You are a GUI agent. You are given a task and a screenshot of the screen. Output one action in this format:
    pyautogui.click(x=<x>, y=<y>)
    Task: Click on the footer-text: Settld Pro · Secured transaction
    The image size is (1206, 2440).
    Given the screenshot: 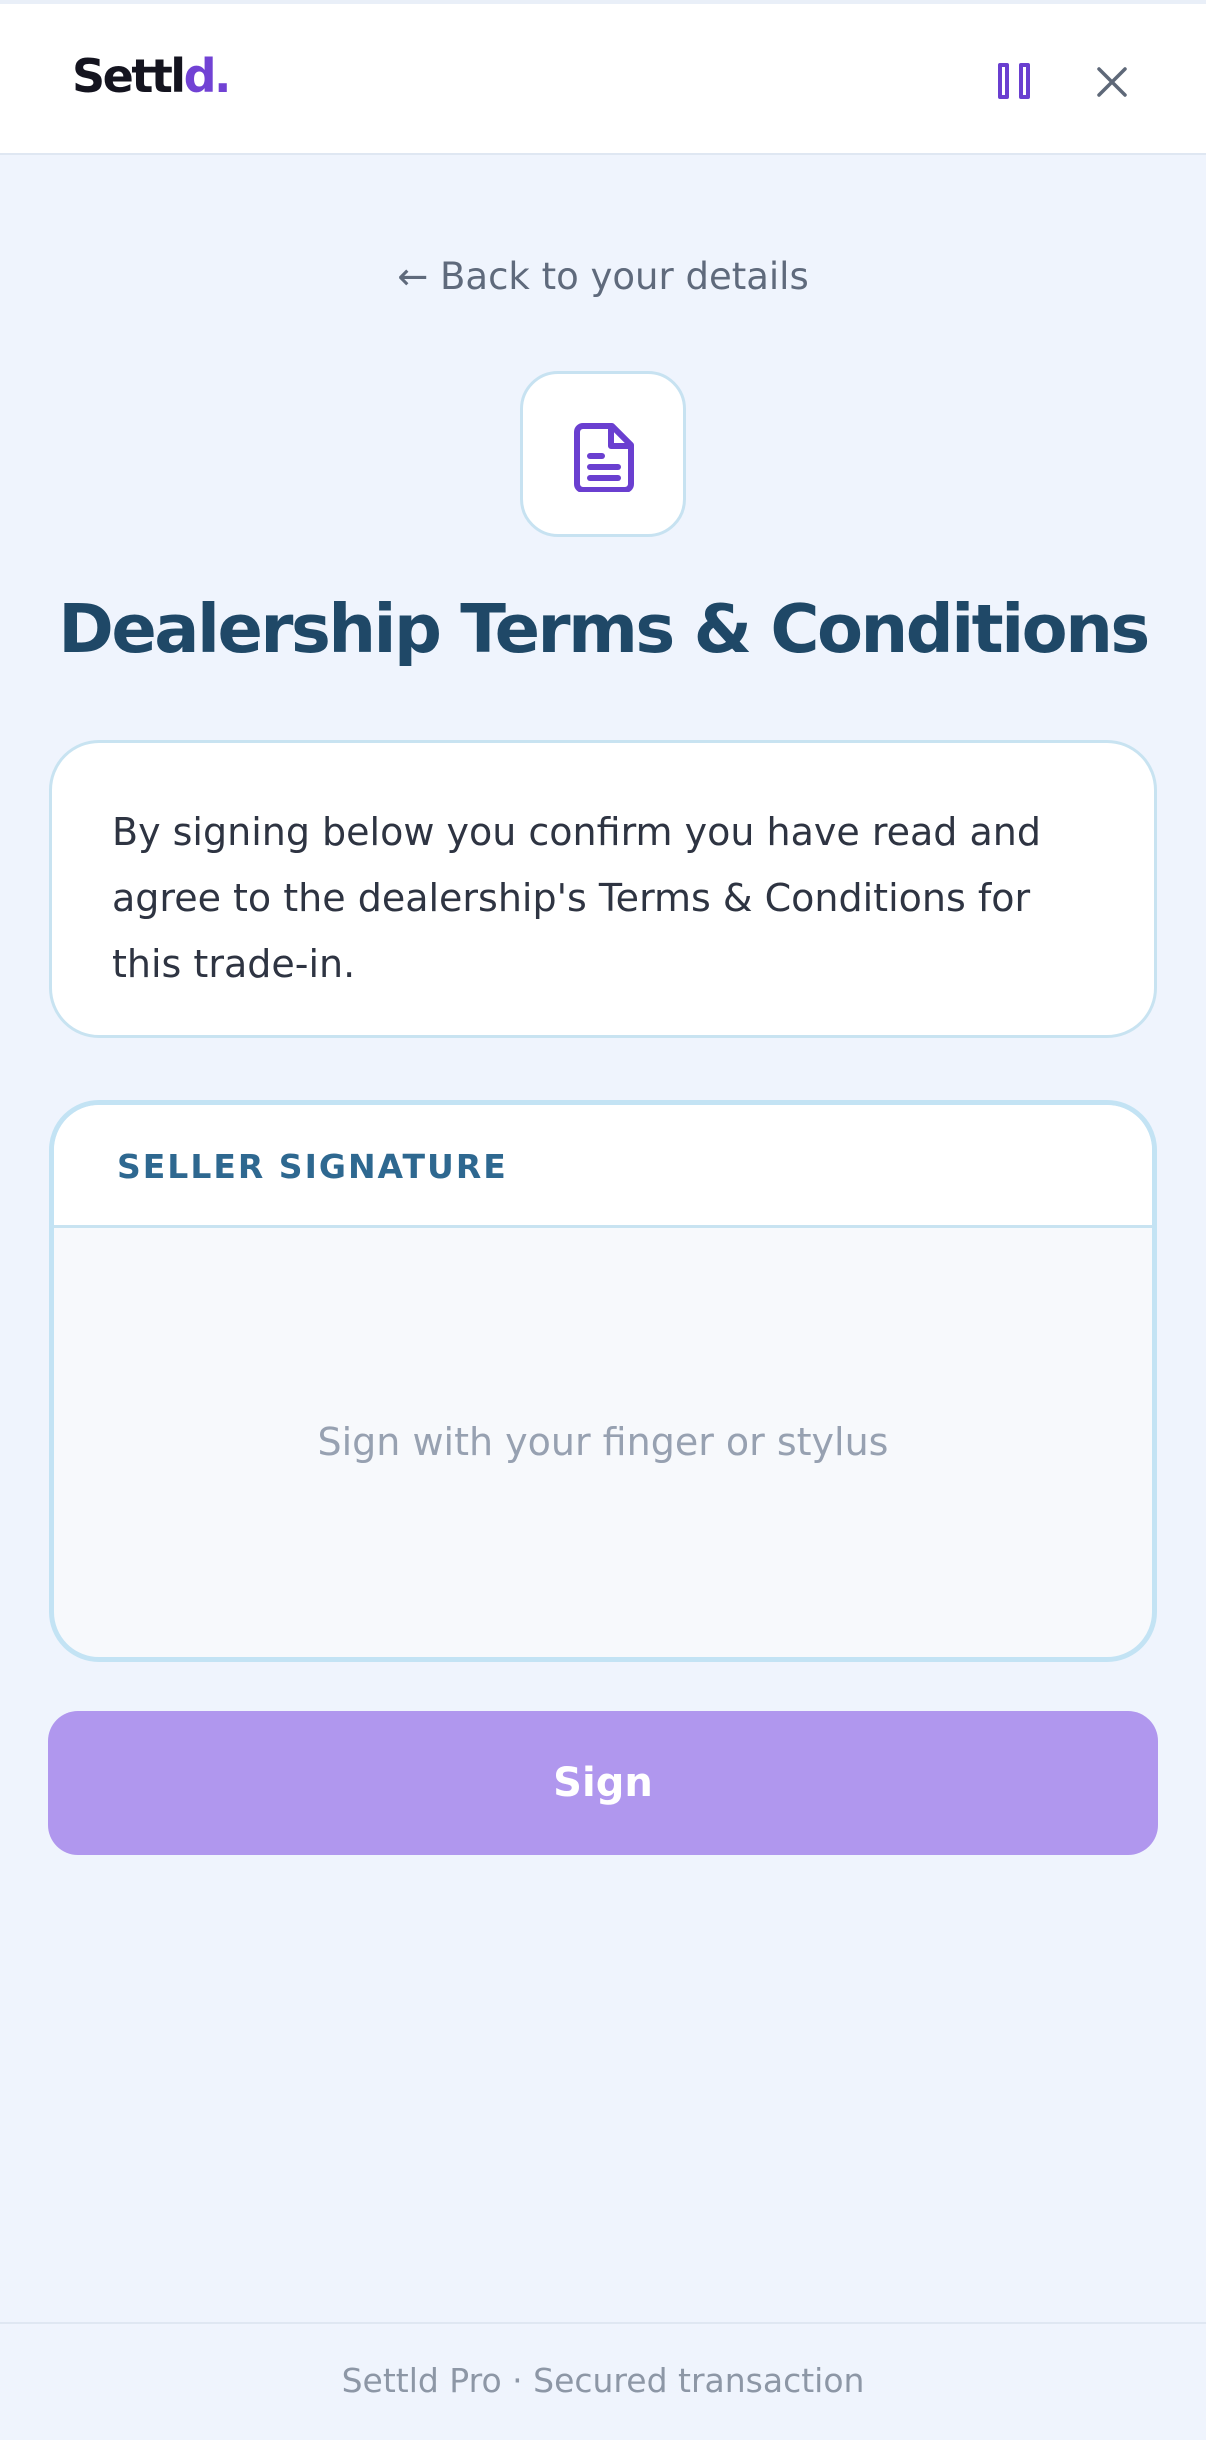 What is the action you would take?
    pyautogui.click(x=603, y=2380)
    